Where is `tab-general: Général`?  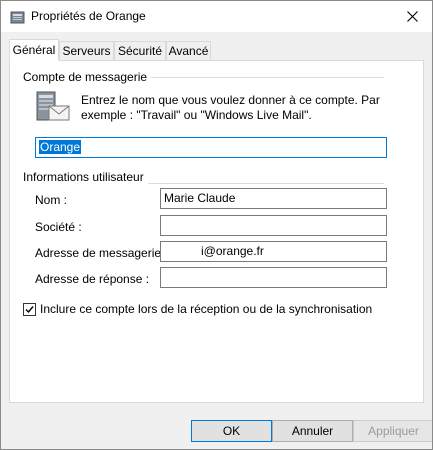
tab-general: Général is located at coordinates (34, 50).